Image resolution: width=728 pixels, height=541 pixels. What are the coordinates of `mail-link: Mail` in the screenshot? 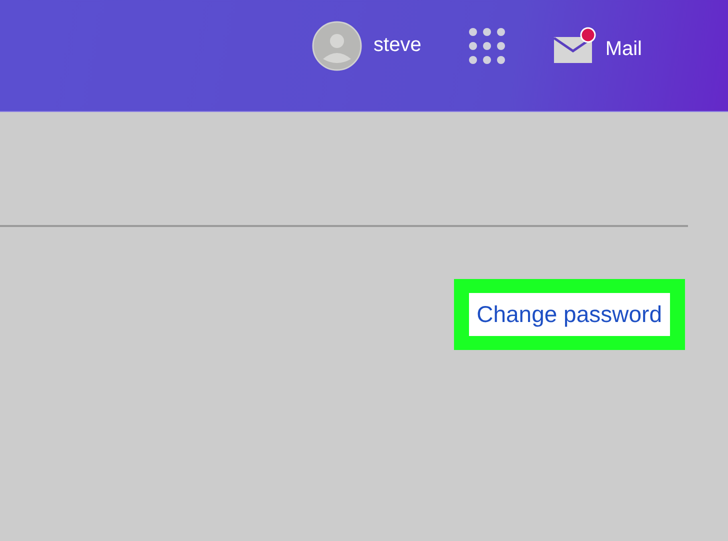 It's located at (623, 51).